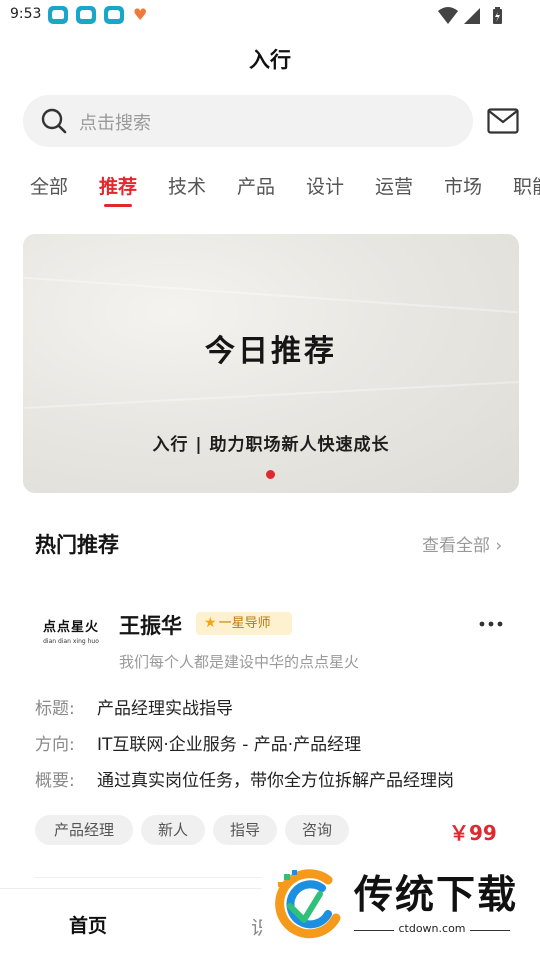 This screenshot has height=960, width=540. What do you see at coordinates (448, 15) in the screenshot?
I see `wifi-icon` at bounding box center [448, 15].